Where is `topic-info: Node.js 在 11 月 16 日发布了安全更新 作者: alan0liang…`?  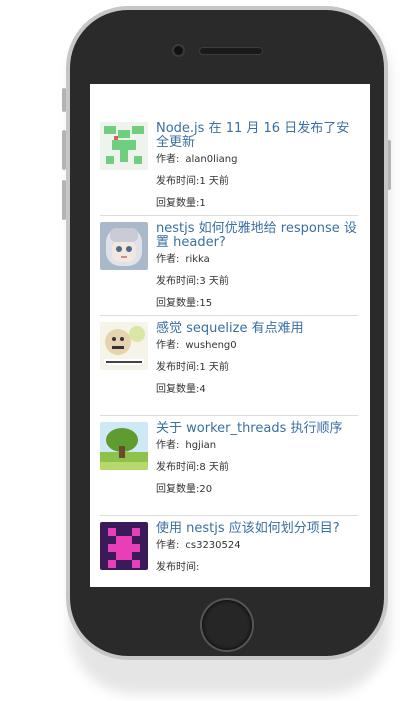 topic-info: Node.js 在 11 月 16 日发布了安全更新 作者: alan0liang… is located at coordinates (257, 166).